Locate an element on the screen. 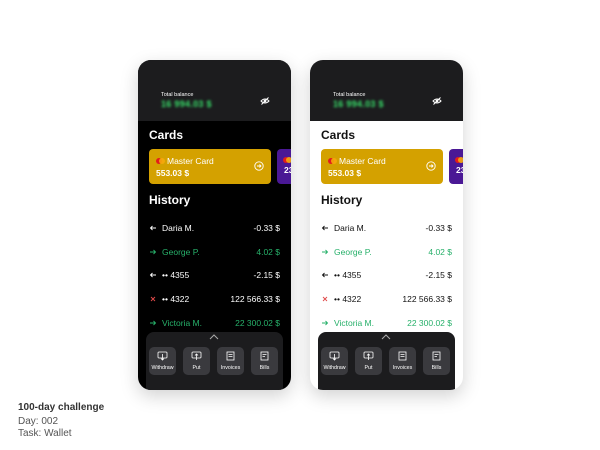 The height and width of the screenshot is (450, 600). caption-day: Day: 002 is located at coordinates (38, 421).